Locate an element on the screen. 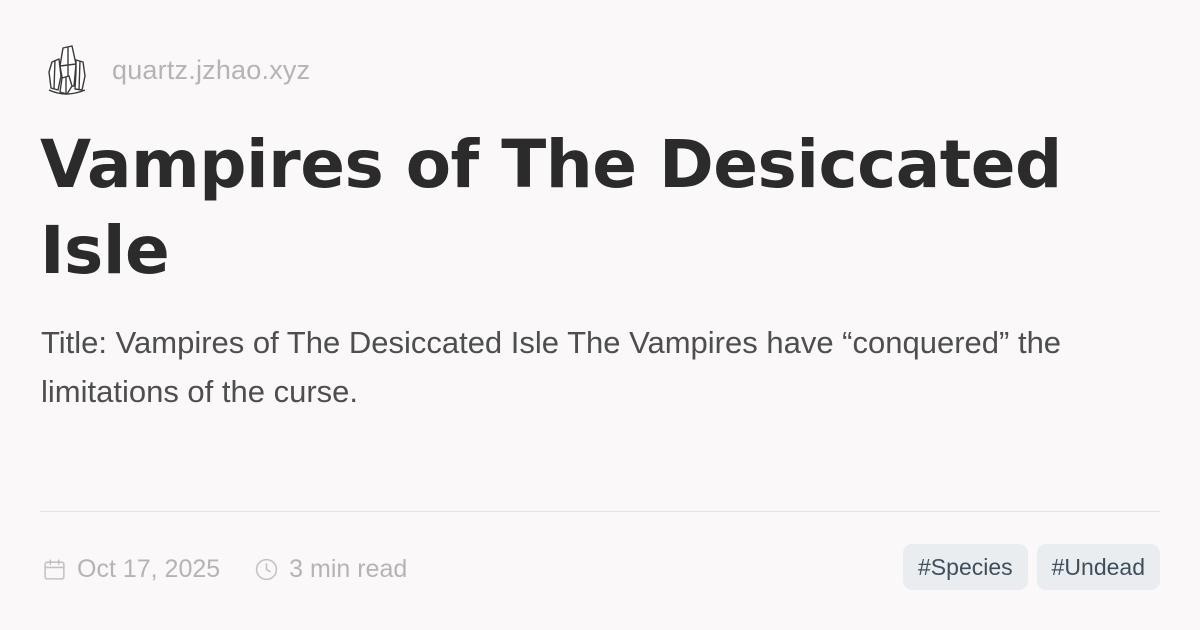 This screenshot has height=630, width=1200. tag-list: #Species #Undead is located at coordinates (1031, 567).